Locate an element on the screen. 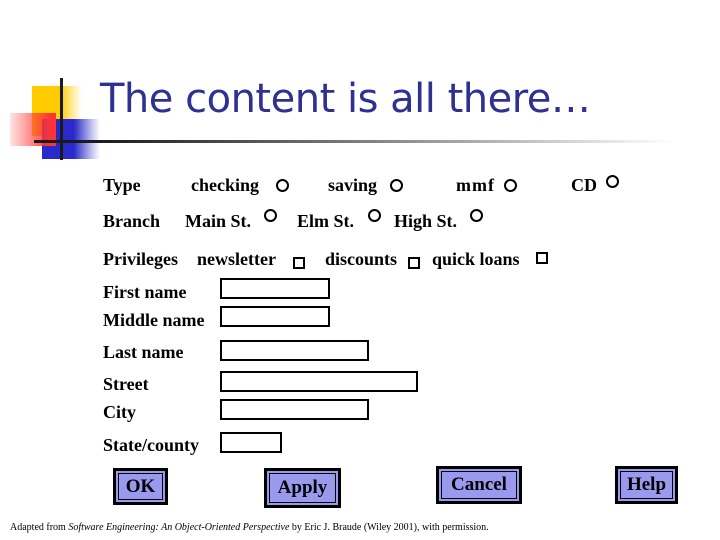 The width and height of the screenshot is (720, 540). state-county-field is located at coordinates (251, 442).